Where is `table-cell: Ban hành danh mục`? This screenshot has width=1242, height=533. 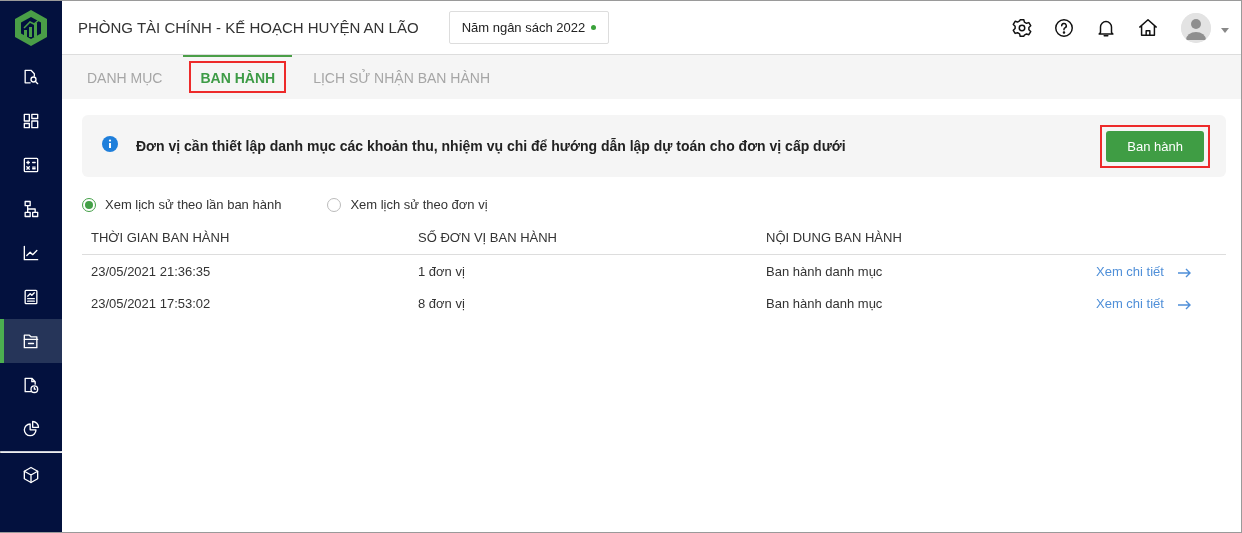 table-cell: Ban hành danh mục is located at coordinates (922, 270).